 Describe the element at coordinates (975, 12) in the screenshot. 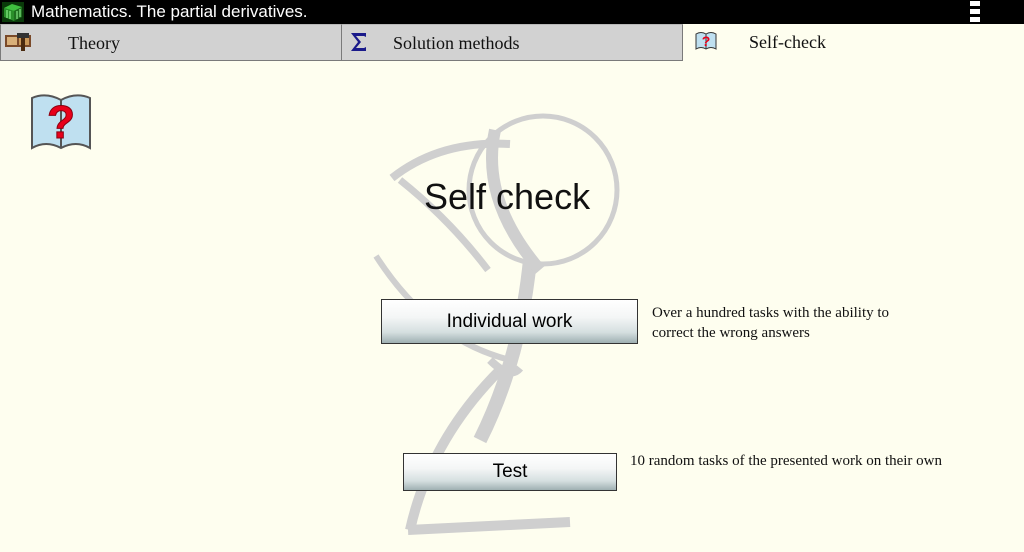

I see `kebab-menu-icon` at that location.